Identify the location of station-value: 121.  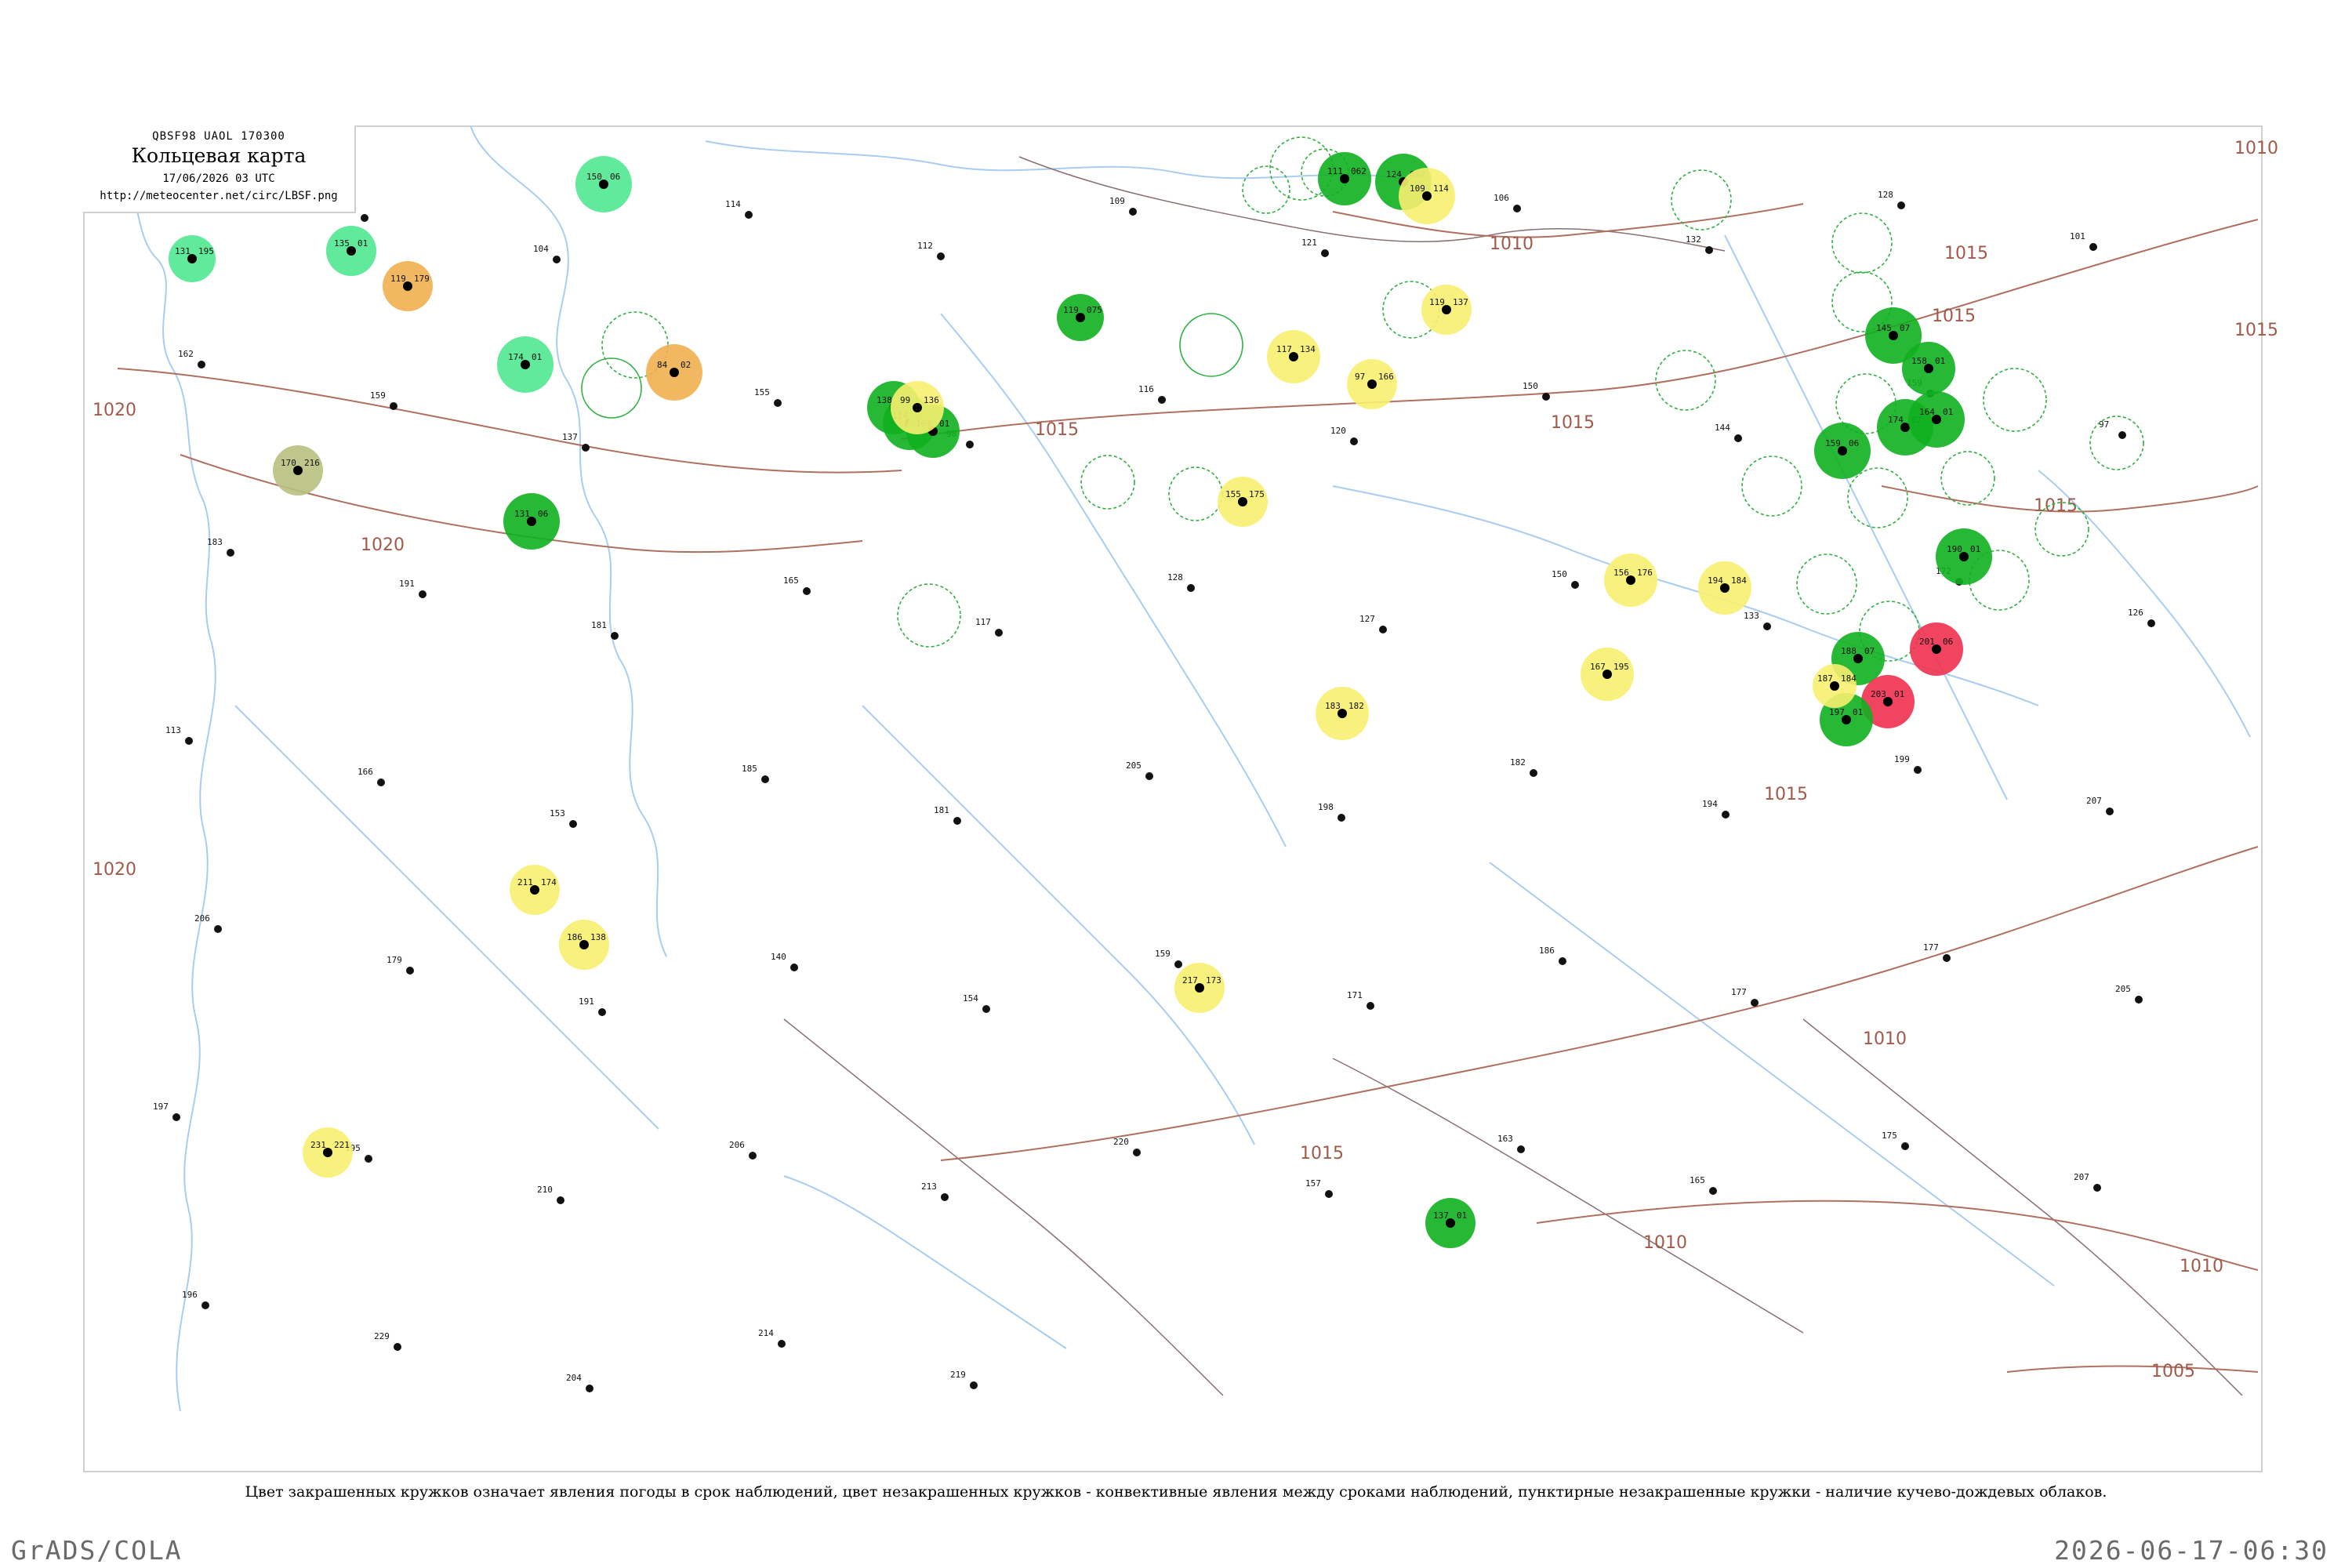
(1309, 243).